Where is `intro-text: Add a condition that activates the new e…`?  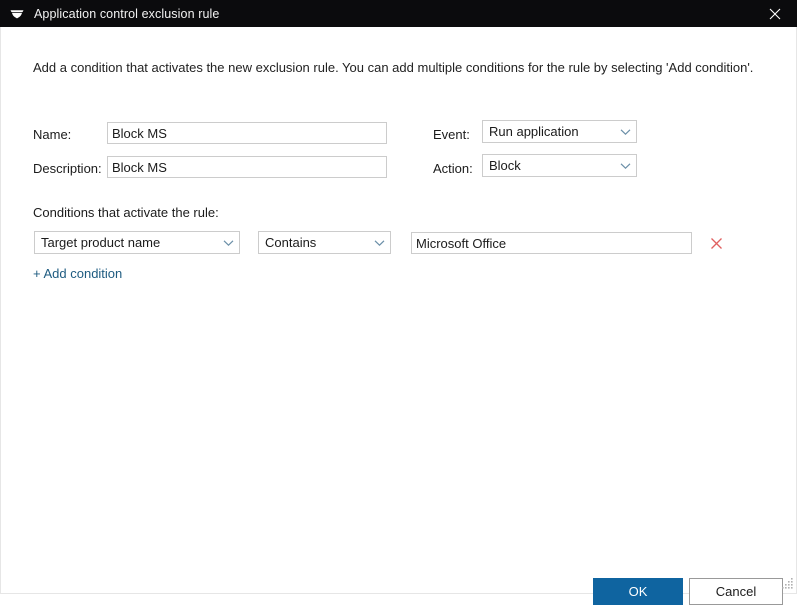
intro-text: Add a condition that activates the new e… is located at coordinates (393, 67).